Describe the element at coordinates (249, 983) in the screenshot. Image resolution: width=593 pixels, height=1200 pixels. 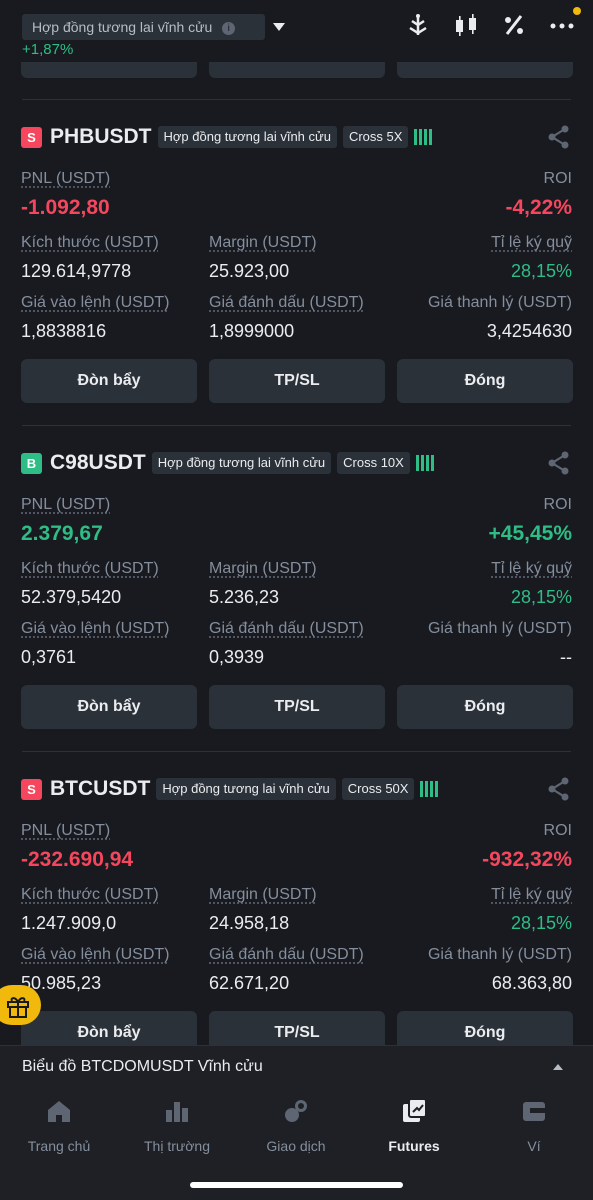
I see `mark-price-value: 62.671,20` at that location.